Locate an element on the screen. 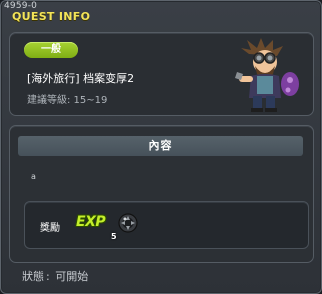 The image size is (322, 294). content-header: 內容 is located at coordinates (160, 146).